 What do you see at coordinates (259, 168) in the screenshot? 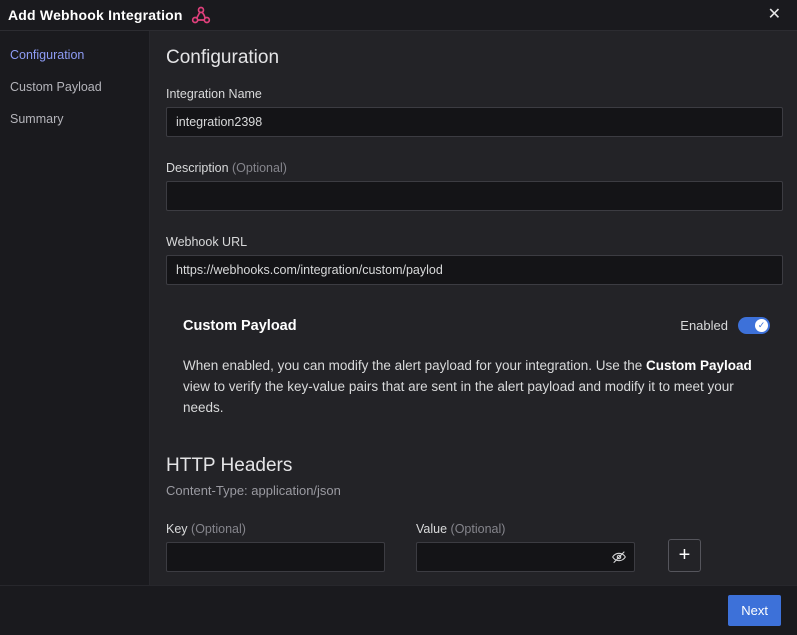
I see `description-optional-tag: (Optional)` at bounding box center [259, 168].